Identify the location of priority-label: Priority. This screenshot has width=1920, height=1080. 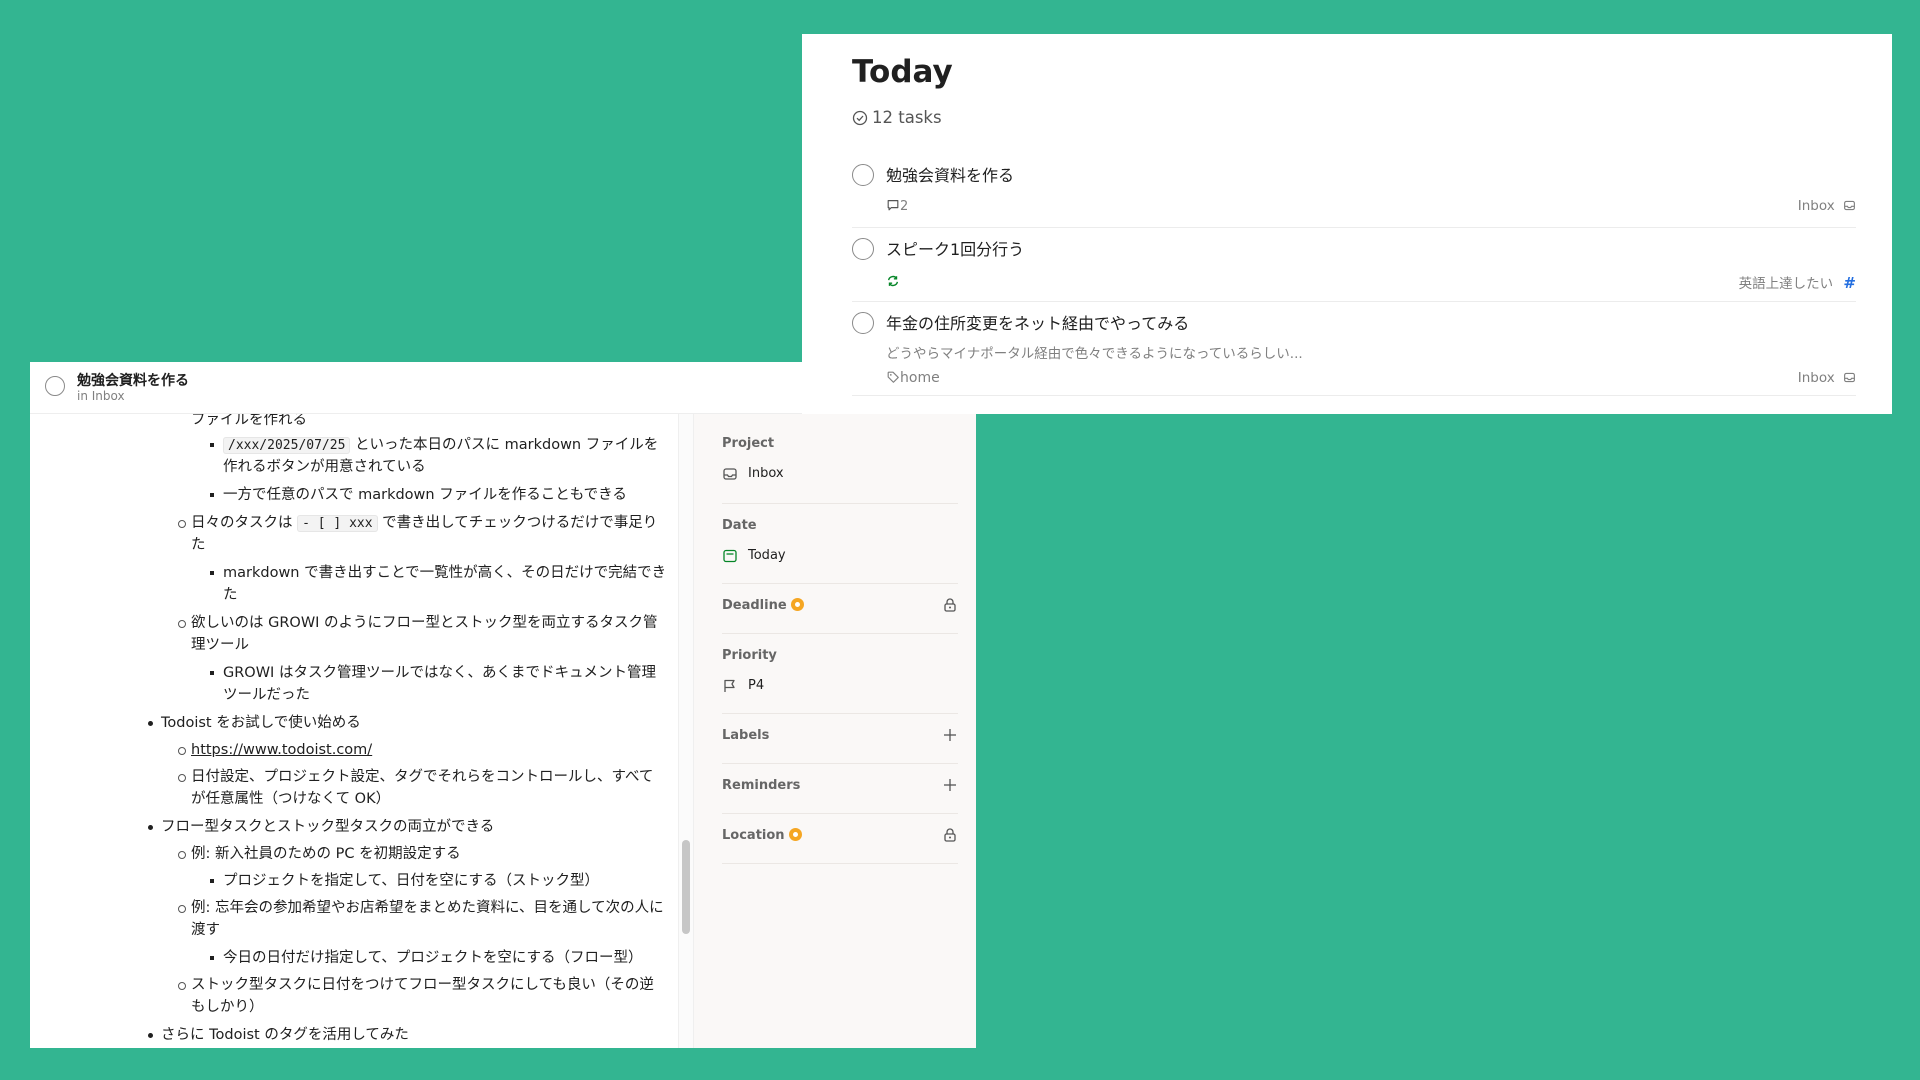
(749, 655).